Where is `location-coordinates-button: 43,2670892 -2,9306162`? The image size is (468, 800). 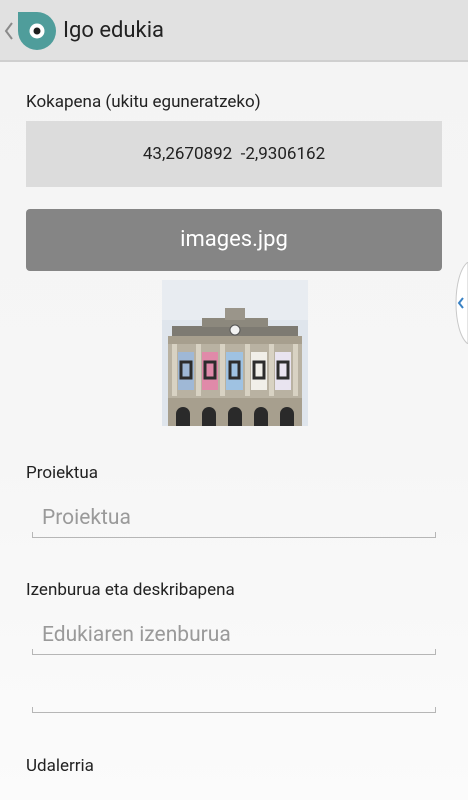
location-coordinates-button: 43,2670892 -2,9306162 is located at coordinates (234, 154).